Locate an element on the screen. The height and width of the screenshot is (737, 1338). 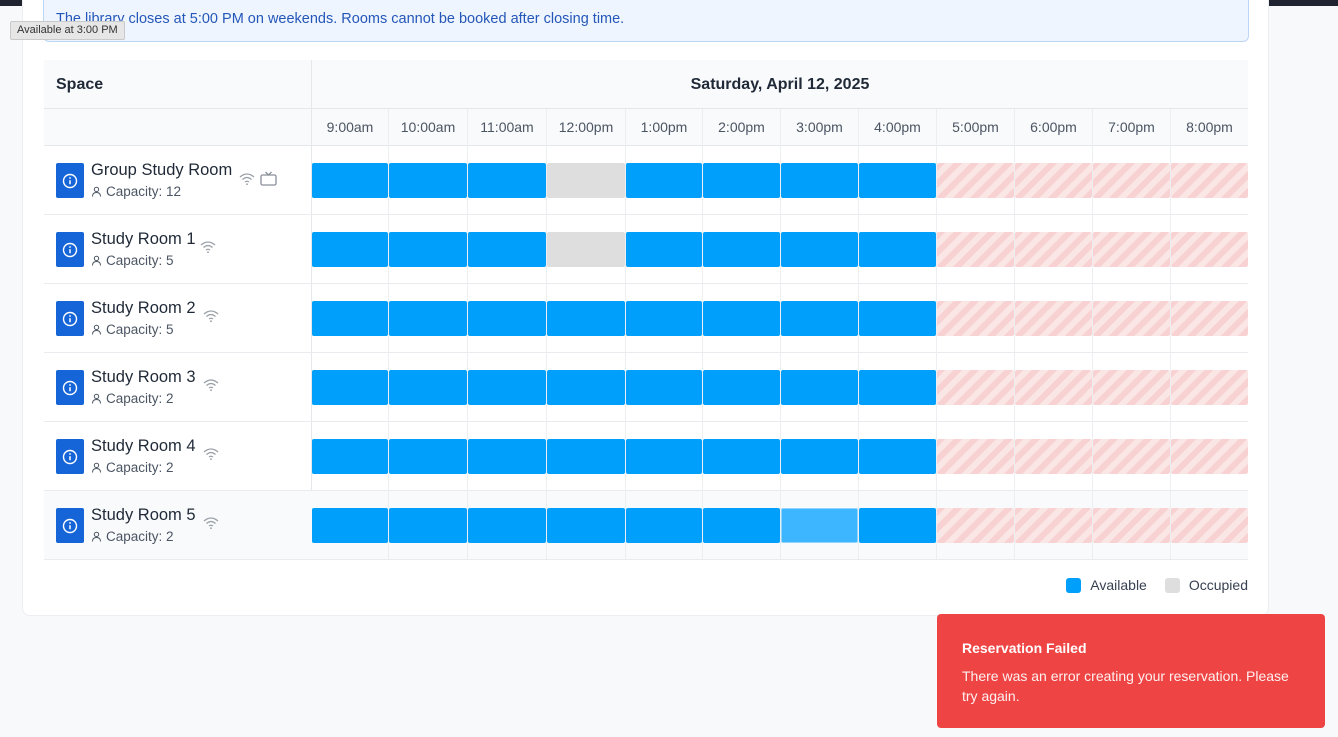
room-row: Study Room 2 Capacity: 5 is located at coordinates (646, 318).